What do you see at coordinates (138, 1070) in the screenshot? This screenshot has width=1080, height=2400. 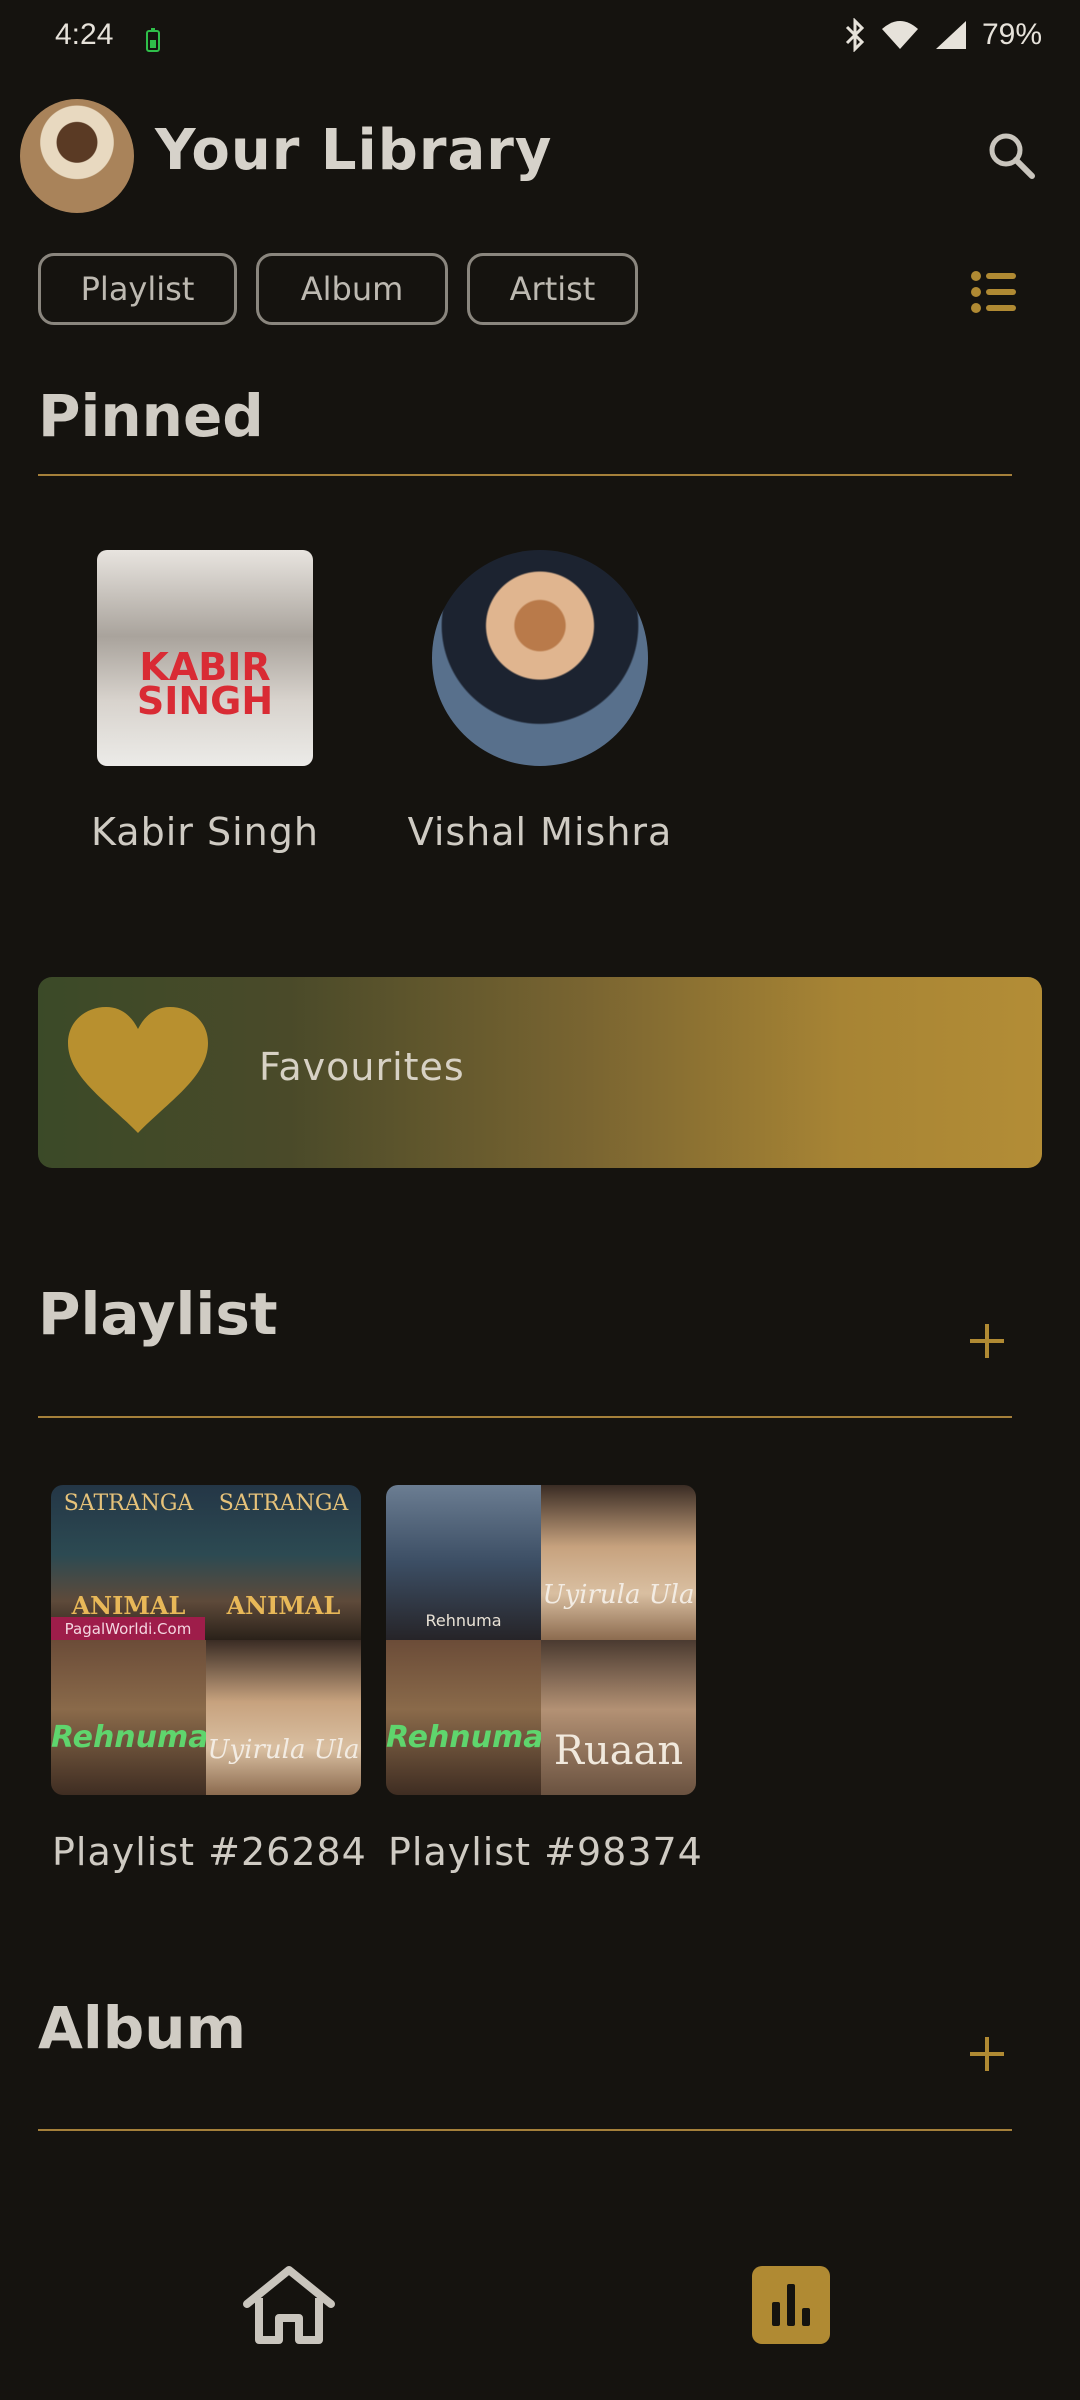 I see `heart-icon` at bounding box center [138, 1070].